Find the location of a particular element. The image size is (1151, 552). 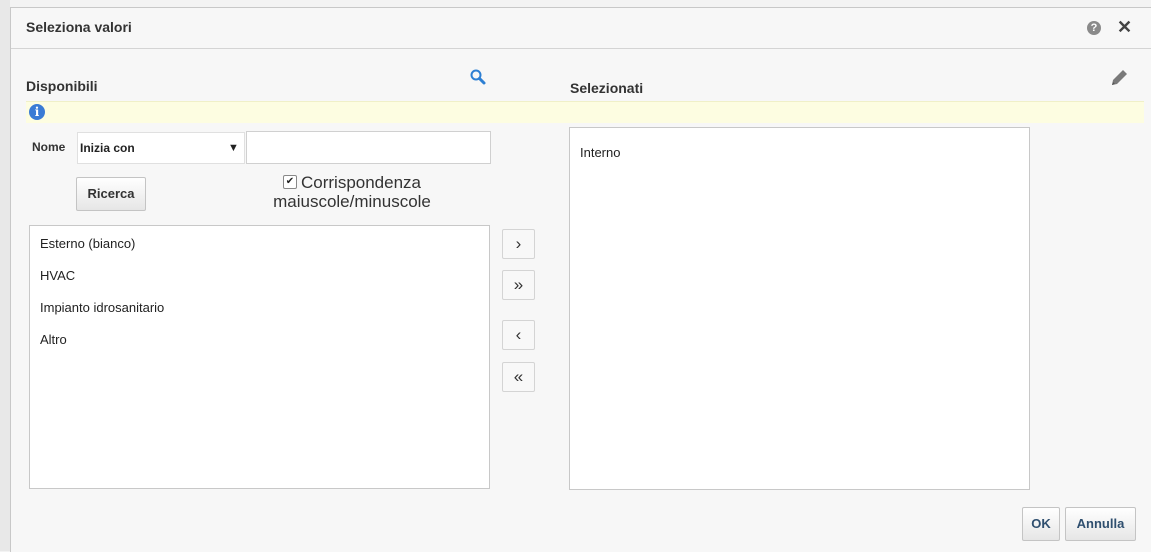

info-bar: i is located at coordinates (585, 112).